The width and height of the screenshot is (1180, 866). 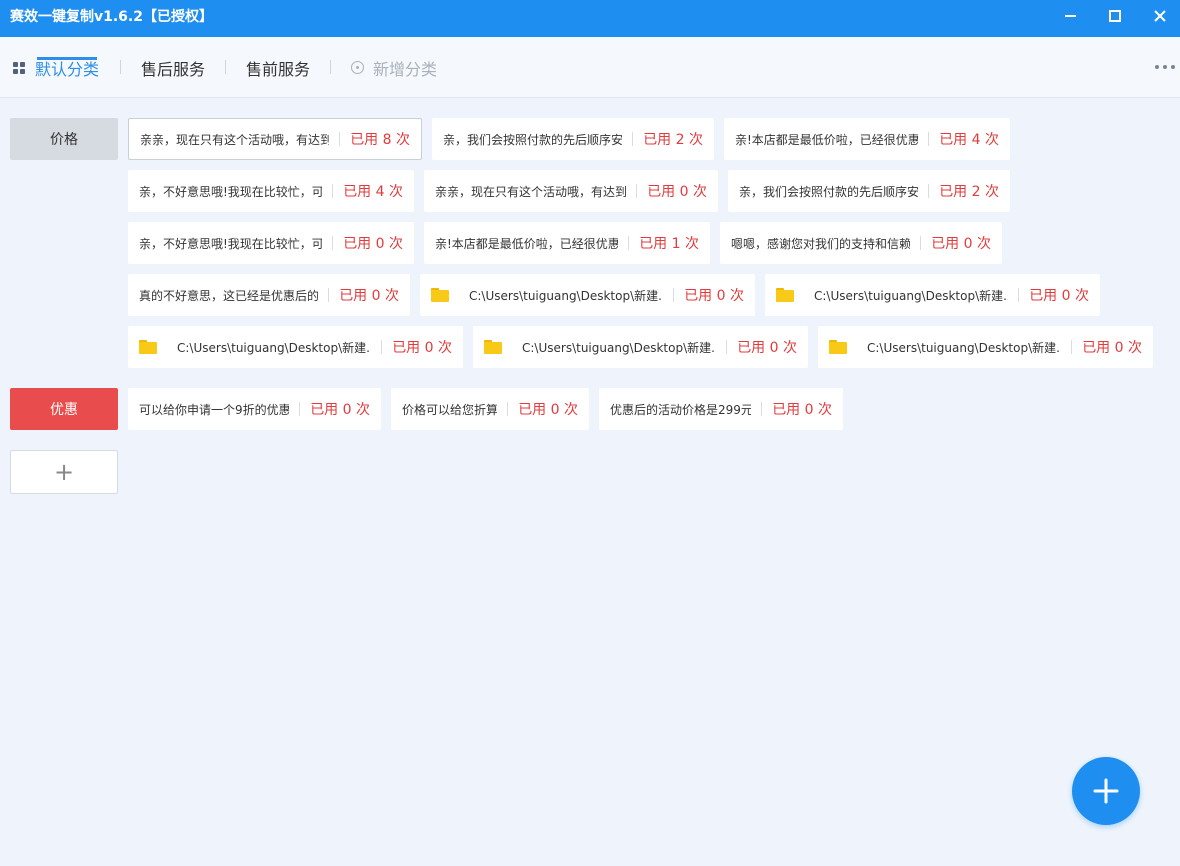 I want to click on phrase-item: 亲亲，现在只有这个活动哦，有达到 已用 0 次, so click(x=571, y=191).